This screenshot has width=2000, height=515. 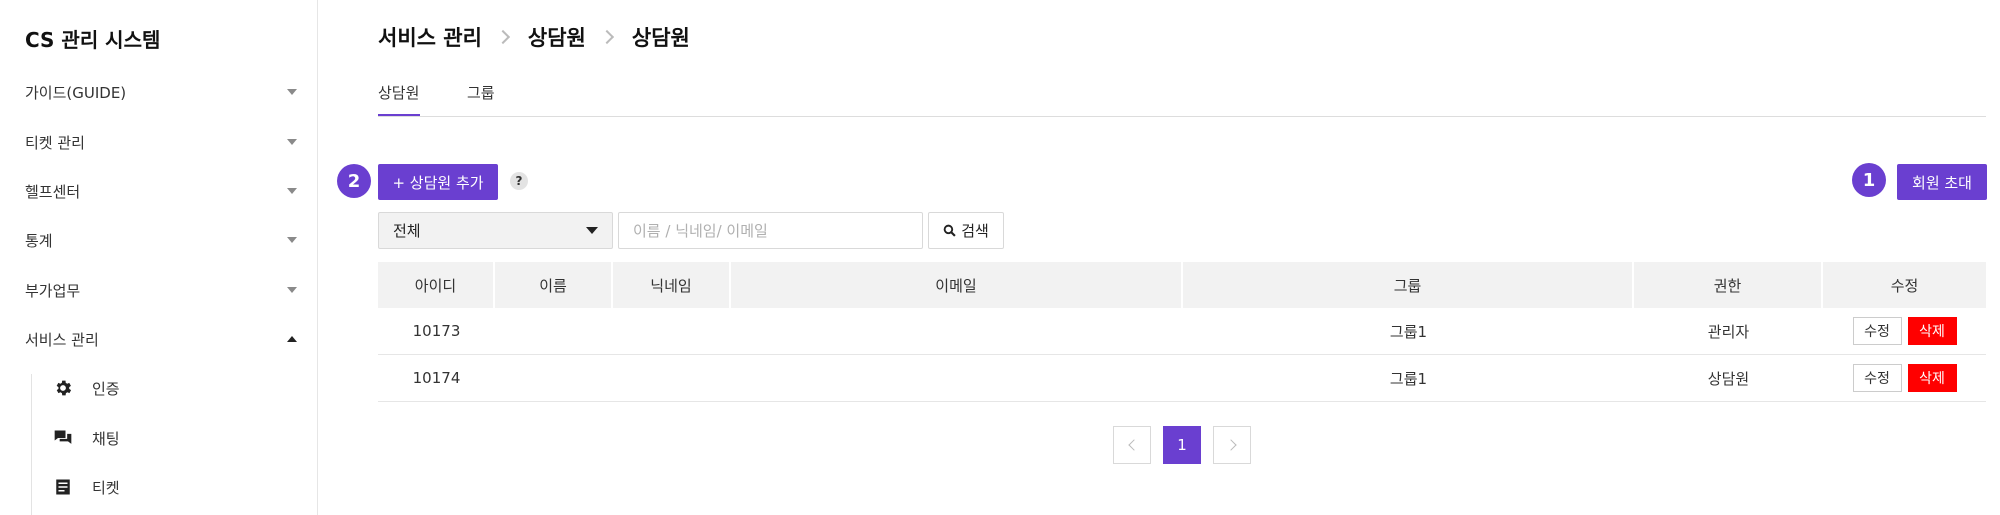 What do you see at coordinates (161, 339) in the screenshot?
I see `sidebar-item-service-management: 서비스 관리` at bounding box center [161, 339].